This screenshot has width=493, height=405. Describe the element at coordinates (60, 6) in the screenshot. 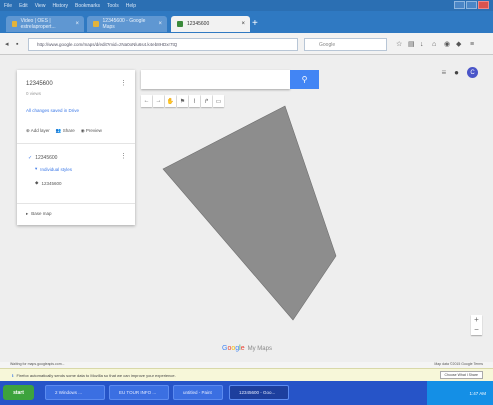

I see `menu-history: History` at that location.